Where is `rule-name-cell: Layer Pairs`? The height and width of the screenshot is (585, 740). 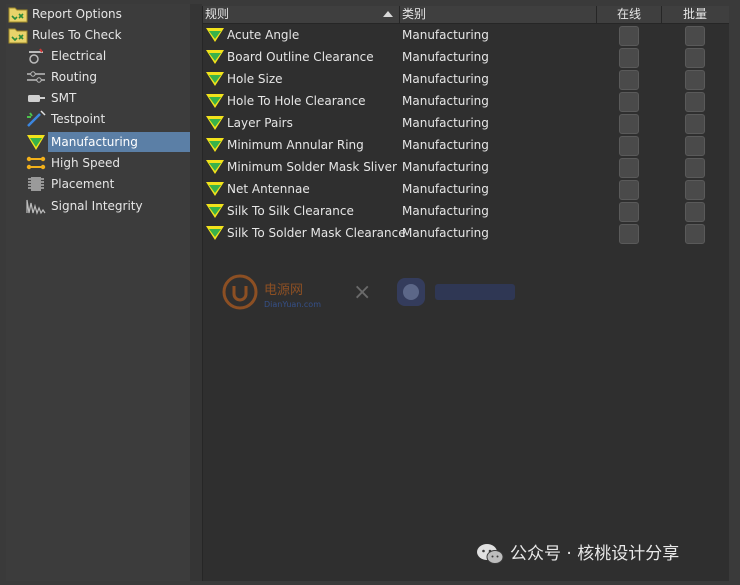
rule-name-cell: Layer Pairs is located at coordinates (260, 123).